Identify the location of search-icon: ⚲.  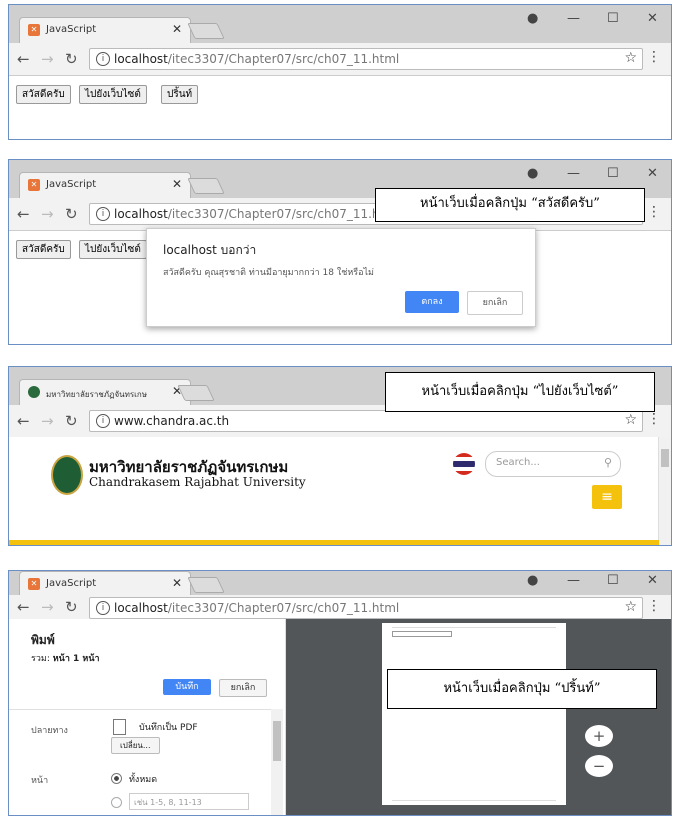
(608, 462).